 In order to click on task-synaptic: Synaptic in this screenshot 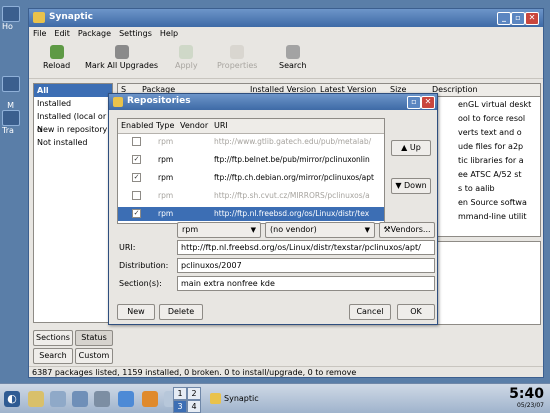, I will do `click(266, 399)`.